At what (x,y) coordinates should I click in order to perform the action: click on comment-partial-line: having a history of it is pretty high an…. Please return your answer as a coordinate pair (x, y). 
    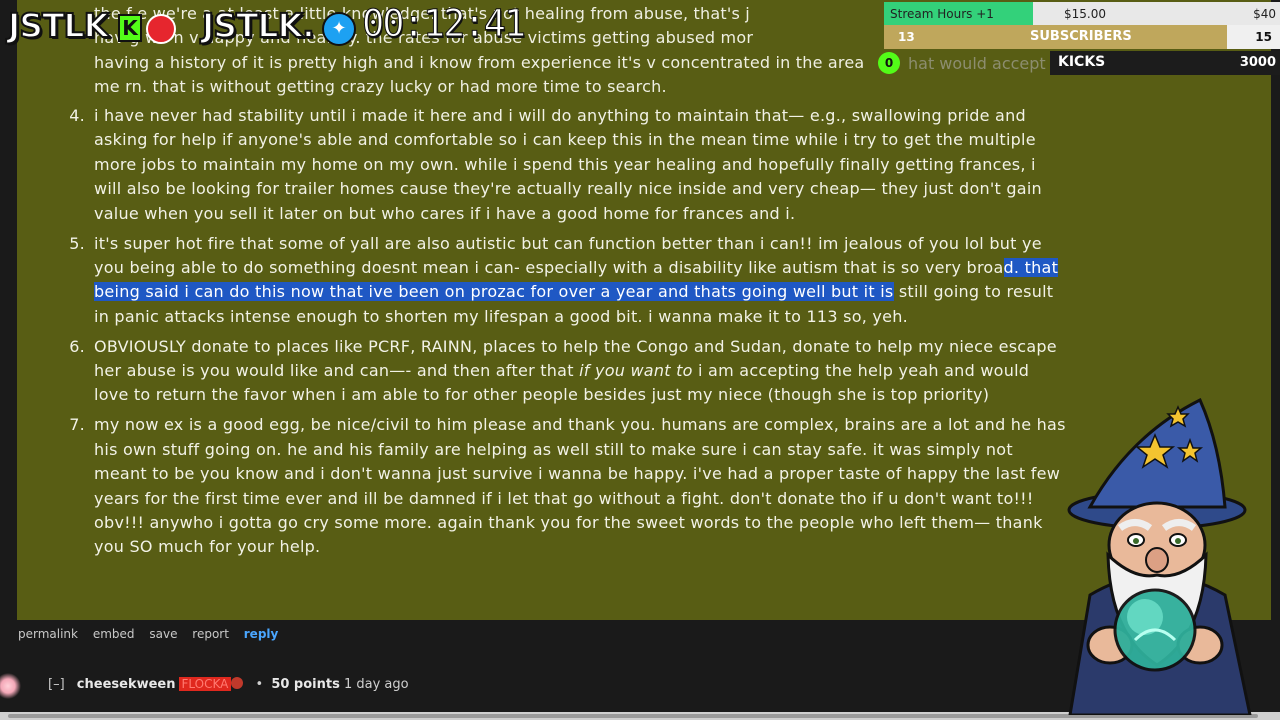
    Looking at the image, I should click on (479, 62).